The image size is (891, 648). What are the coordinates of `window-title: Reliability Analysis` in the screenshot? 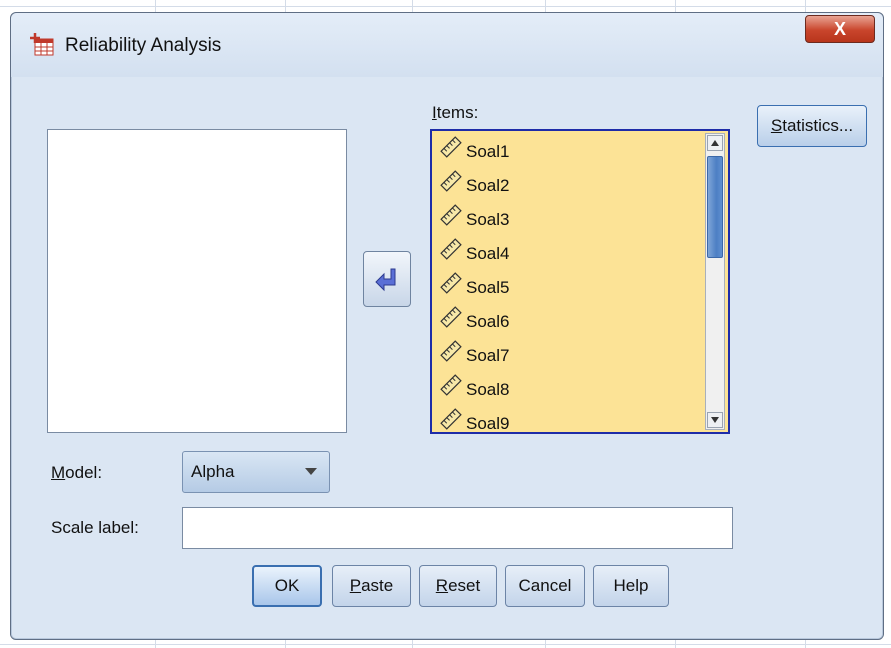 It's located at (143, 45).